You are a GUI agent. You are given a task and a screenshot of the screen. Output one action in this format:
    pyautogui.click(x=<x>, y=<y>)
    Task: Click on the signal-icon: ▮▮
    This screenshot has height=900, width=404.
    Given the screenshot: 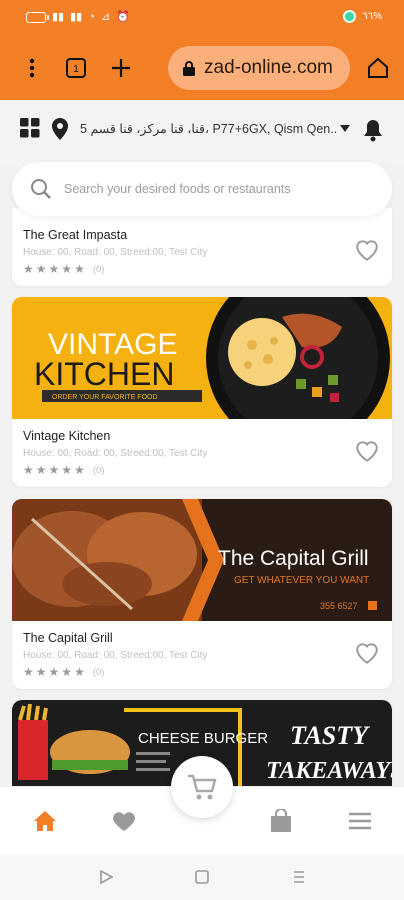 What is the action you would take?
    pyautogui.click(x=58, y=17)
    